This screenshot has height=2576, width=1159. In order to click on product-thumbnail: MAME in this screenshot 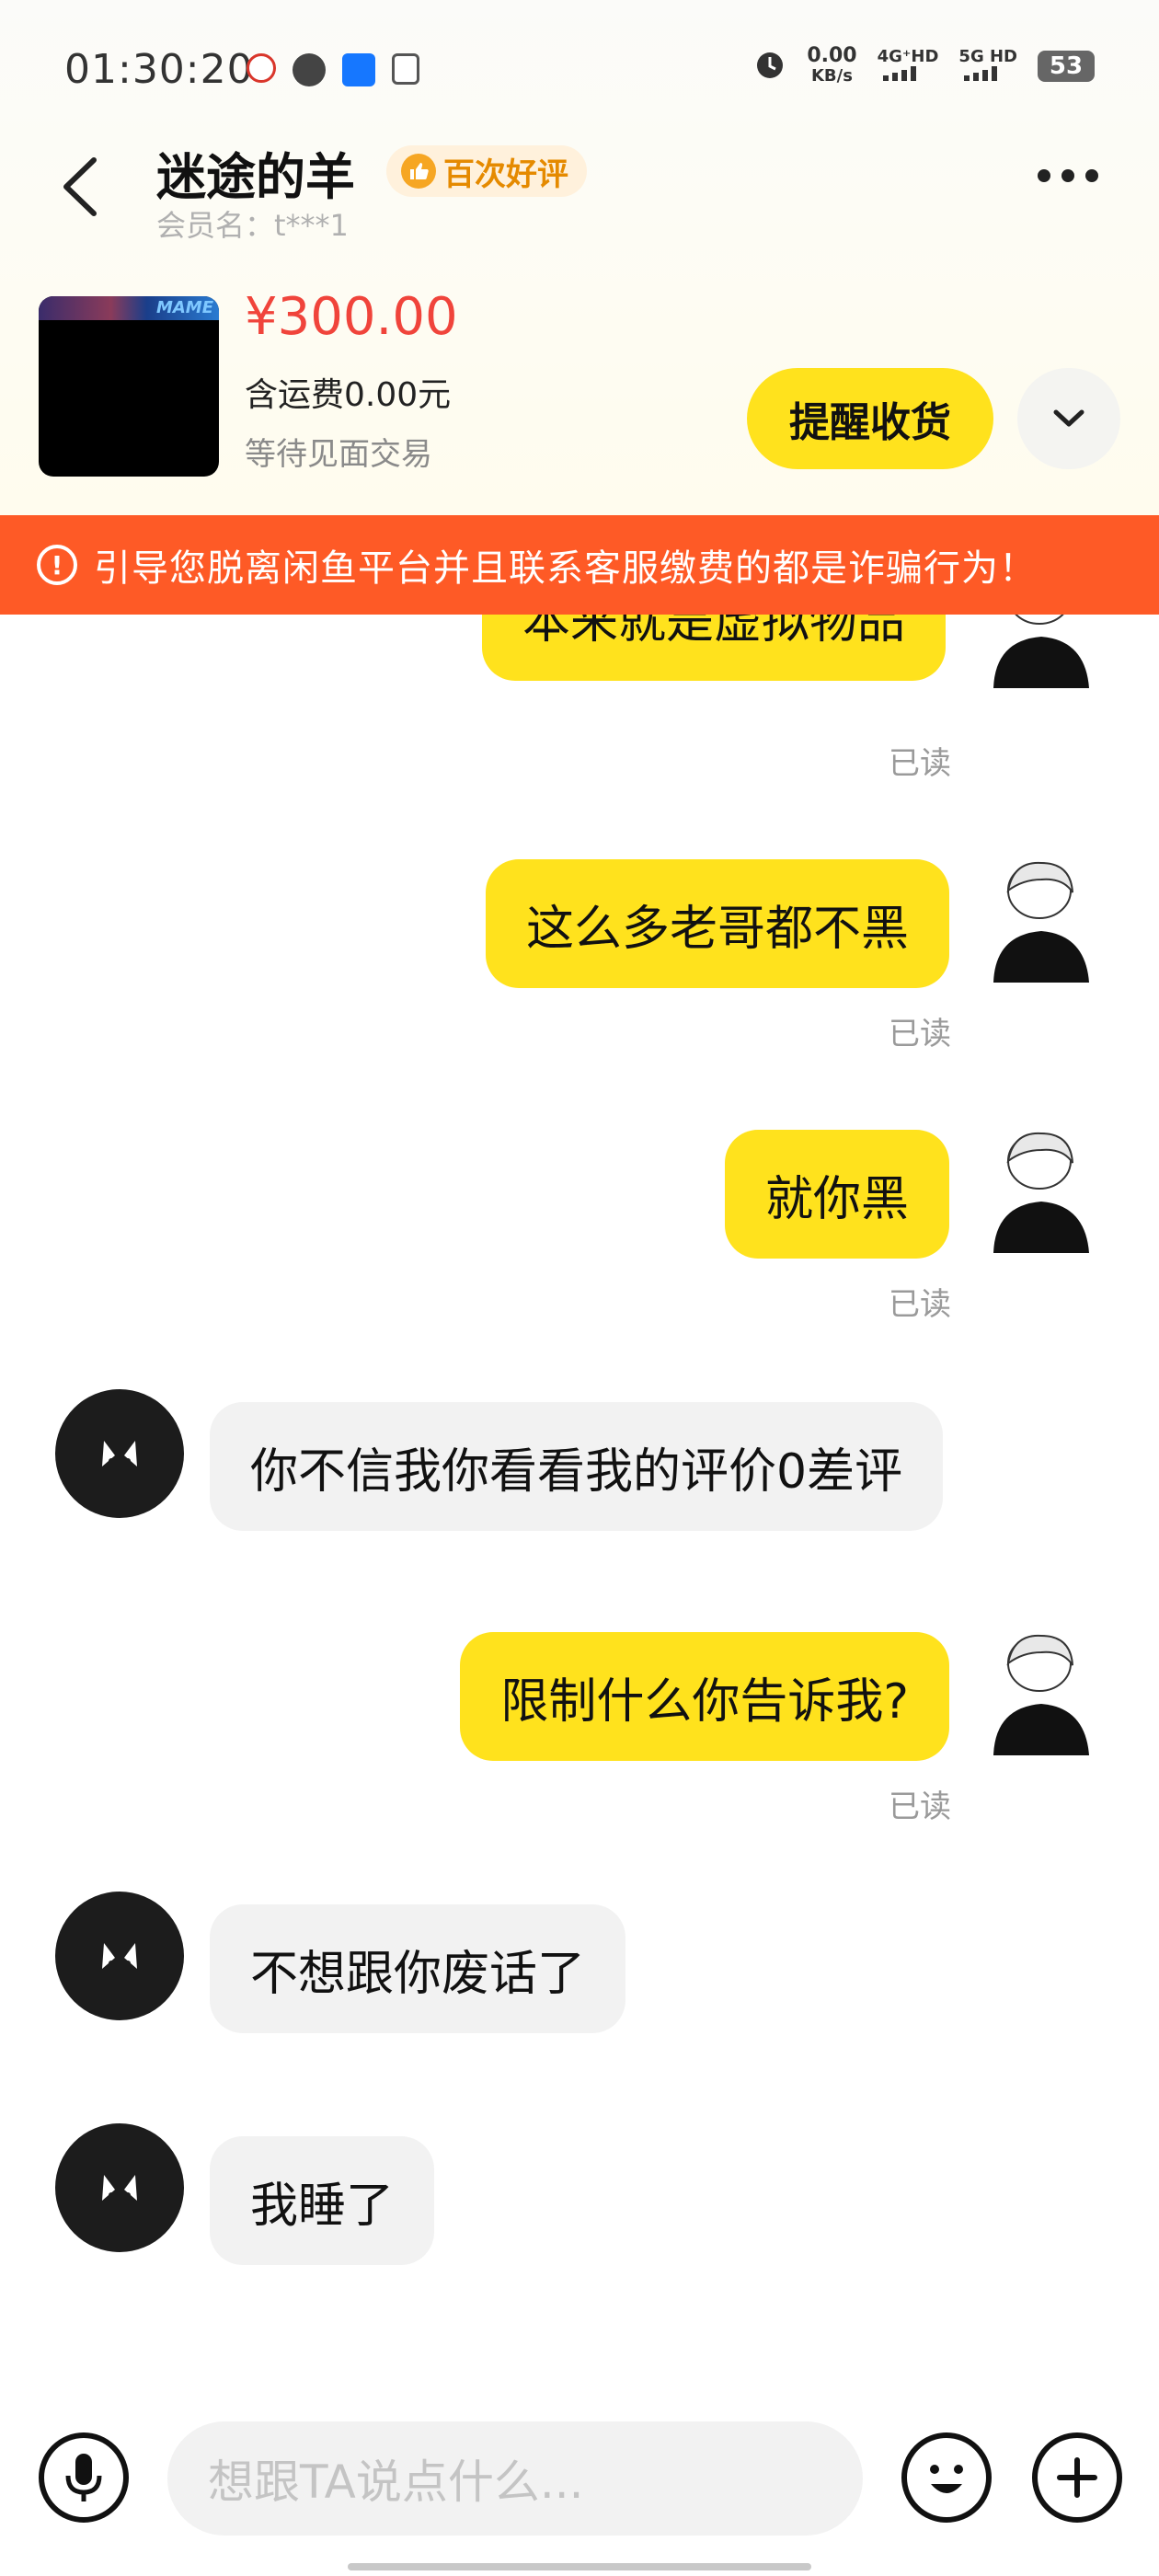, I will do `click(129, 386)`.